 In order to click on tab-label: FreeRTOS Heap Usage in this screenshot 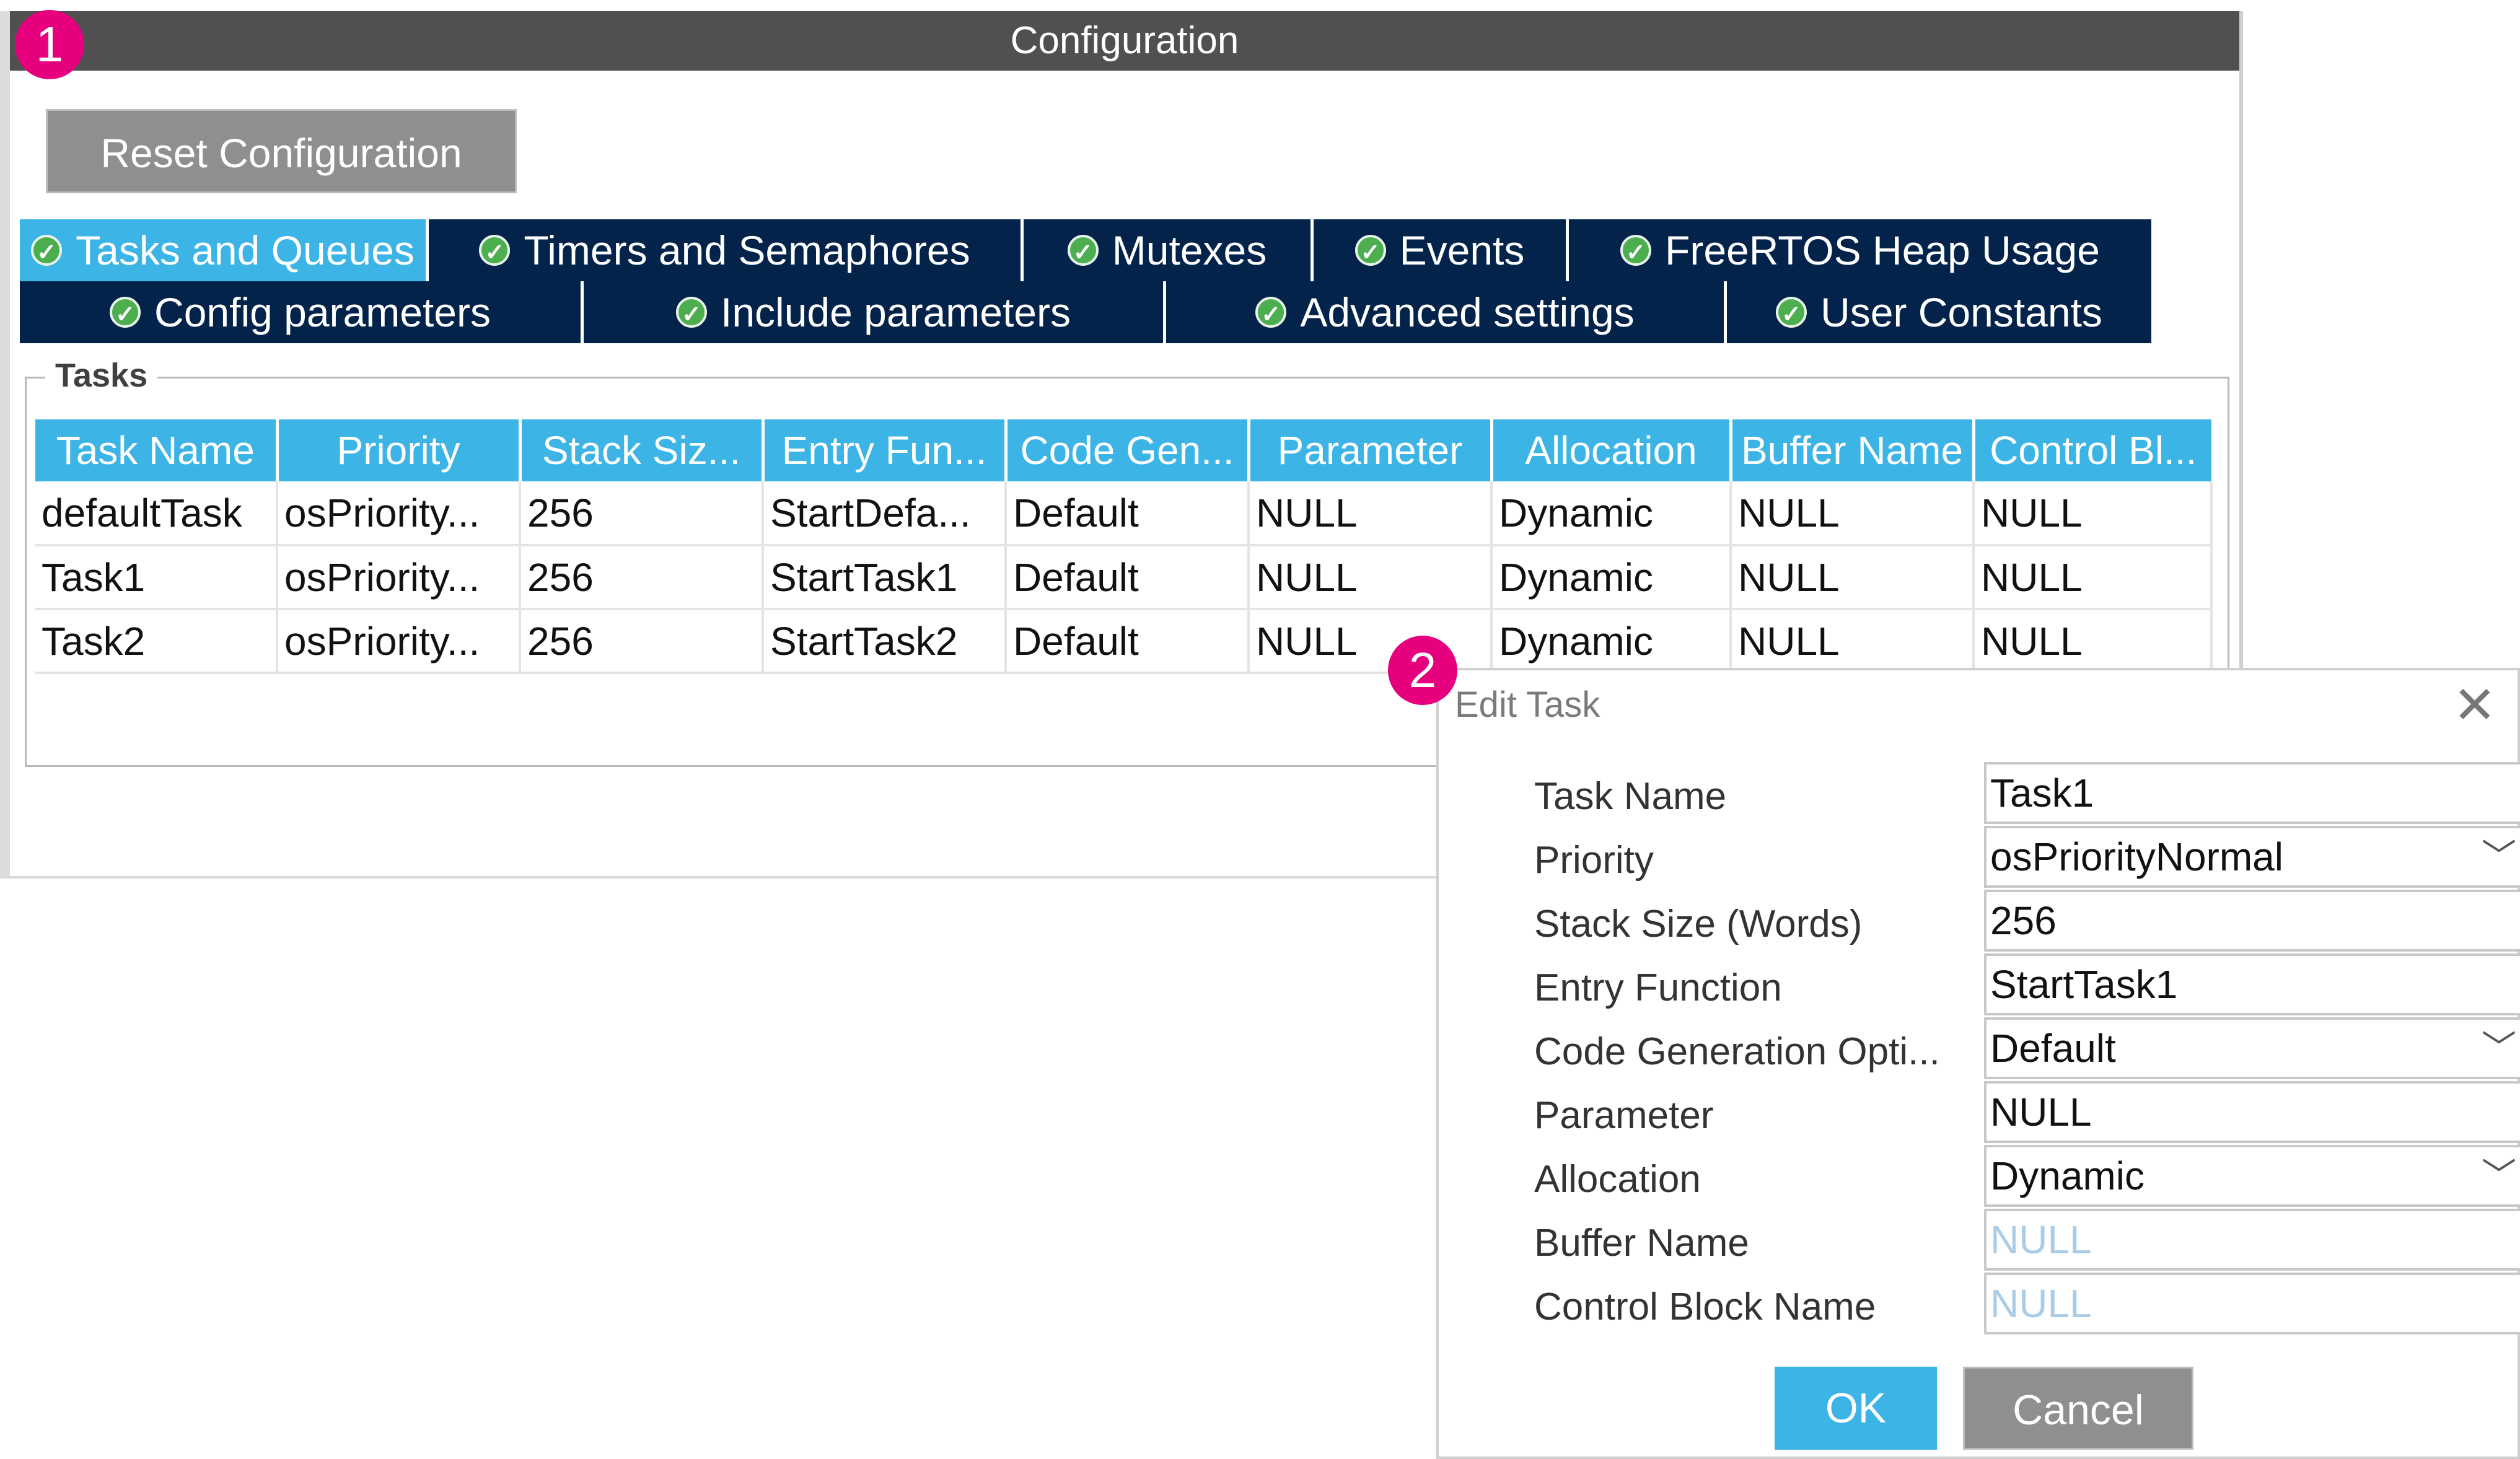, I will do `click(1883, 250)`.